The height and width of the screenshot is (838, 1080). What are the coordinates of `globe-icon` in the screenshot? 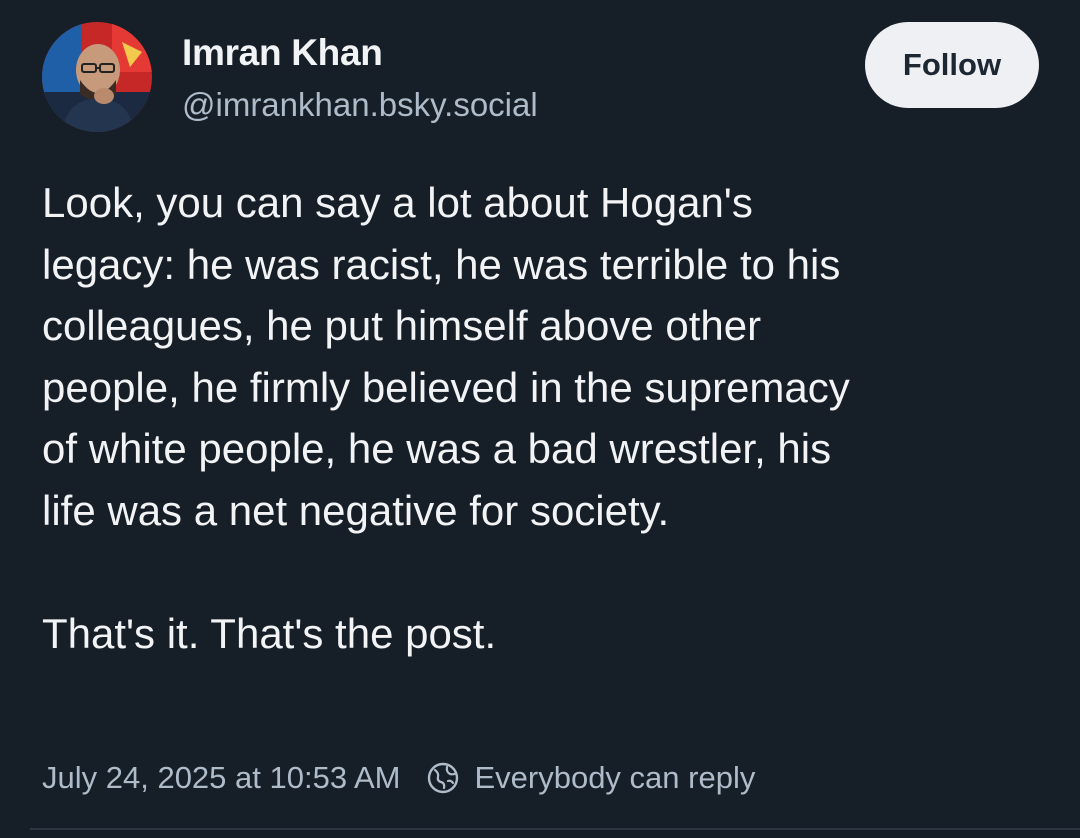 It's located at (443, 778).